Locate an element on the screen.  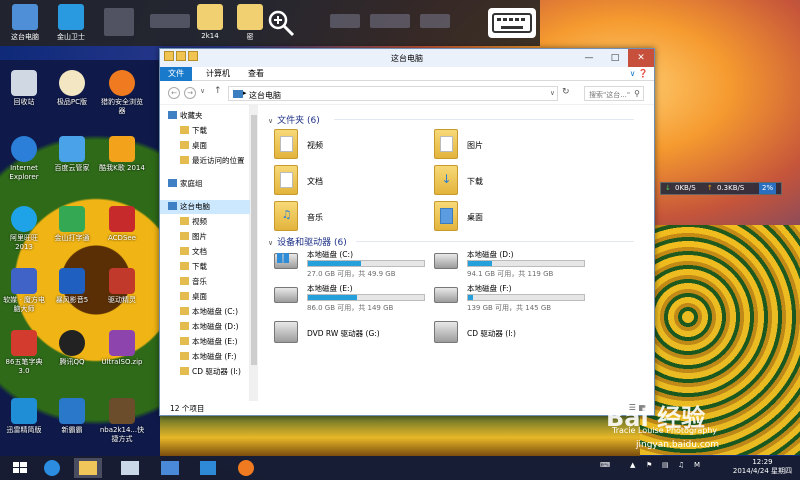
nav-item: 图片 is located at coordinates (205, 237).